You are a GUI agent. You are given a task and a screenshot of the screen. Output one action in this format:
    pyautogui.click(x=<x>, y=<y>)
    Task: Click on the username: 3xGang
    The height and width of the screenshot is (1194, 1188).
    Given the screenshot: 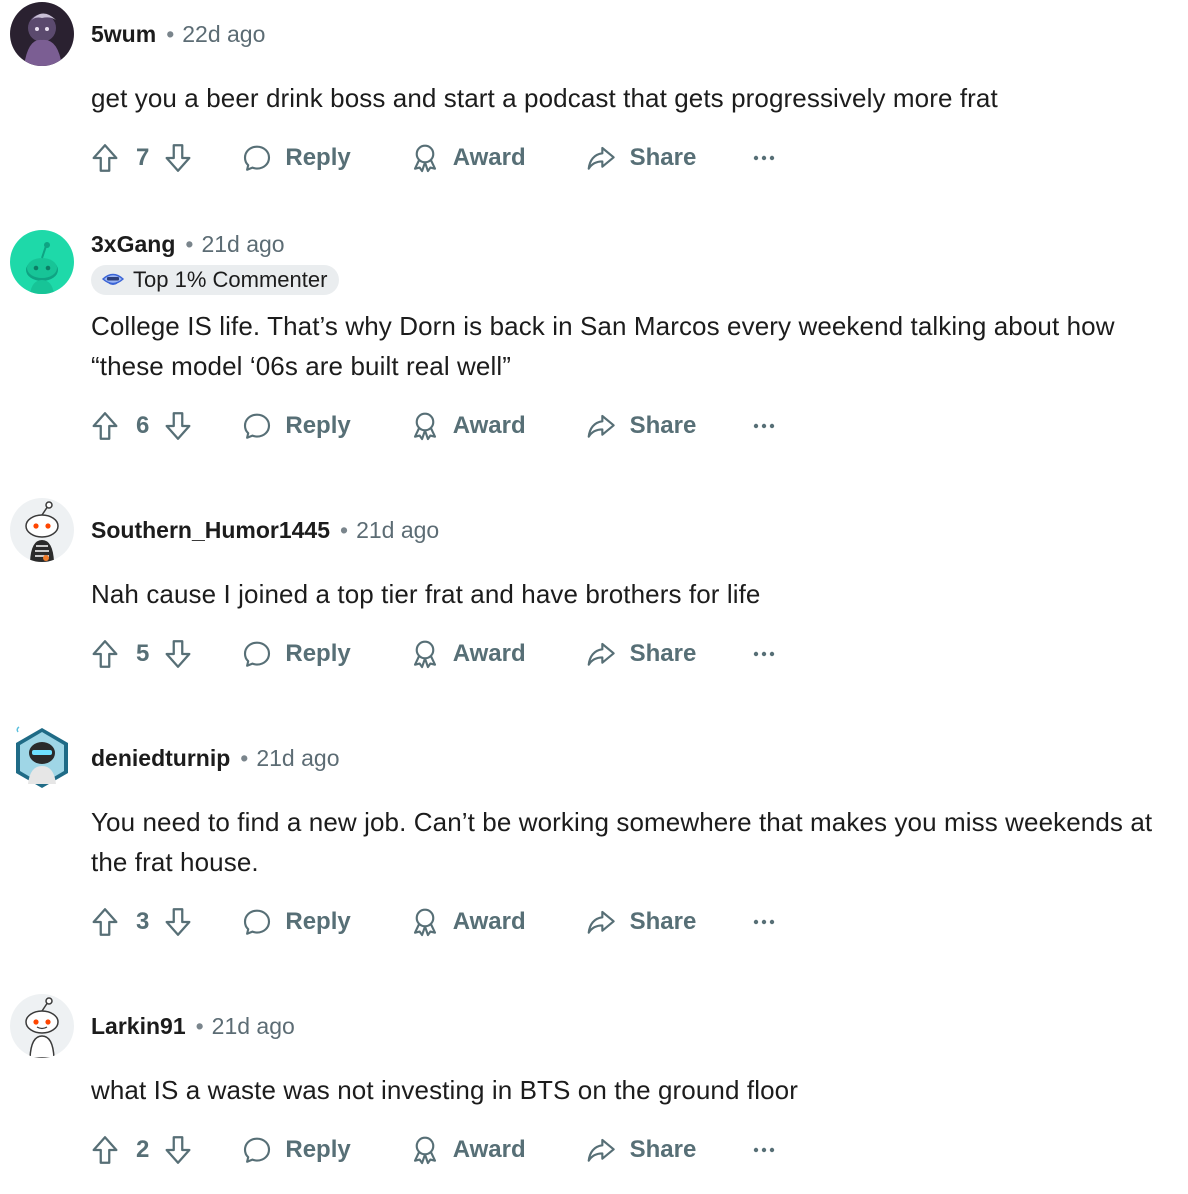 What is the action you would take?
    pyautogui.click(x=133, y=244)
    